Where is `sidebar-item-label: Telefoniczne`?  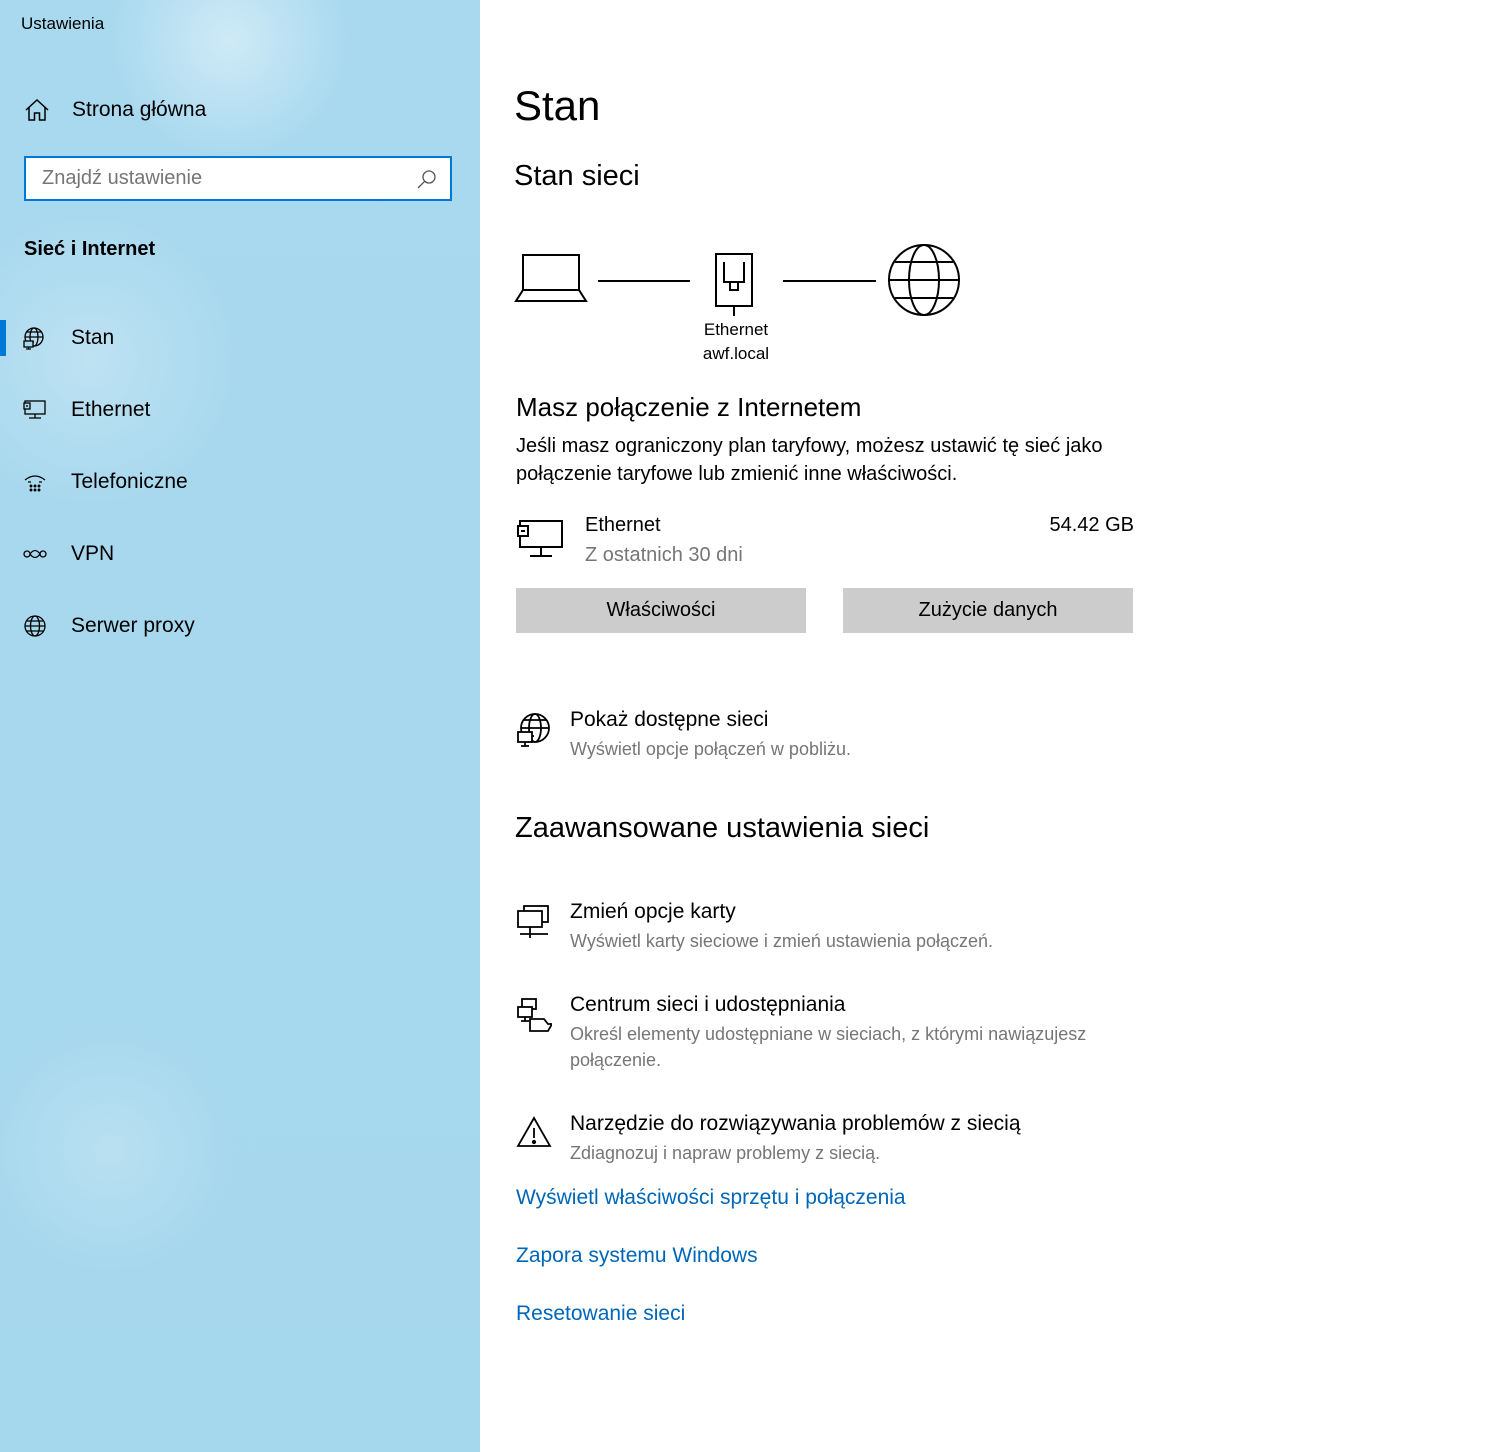 sidebar-item-label: Telefoniczne is located at coordinates (129, 481).